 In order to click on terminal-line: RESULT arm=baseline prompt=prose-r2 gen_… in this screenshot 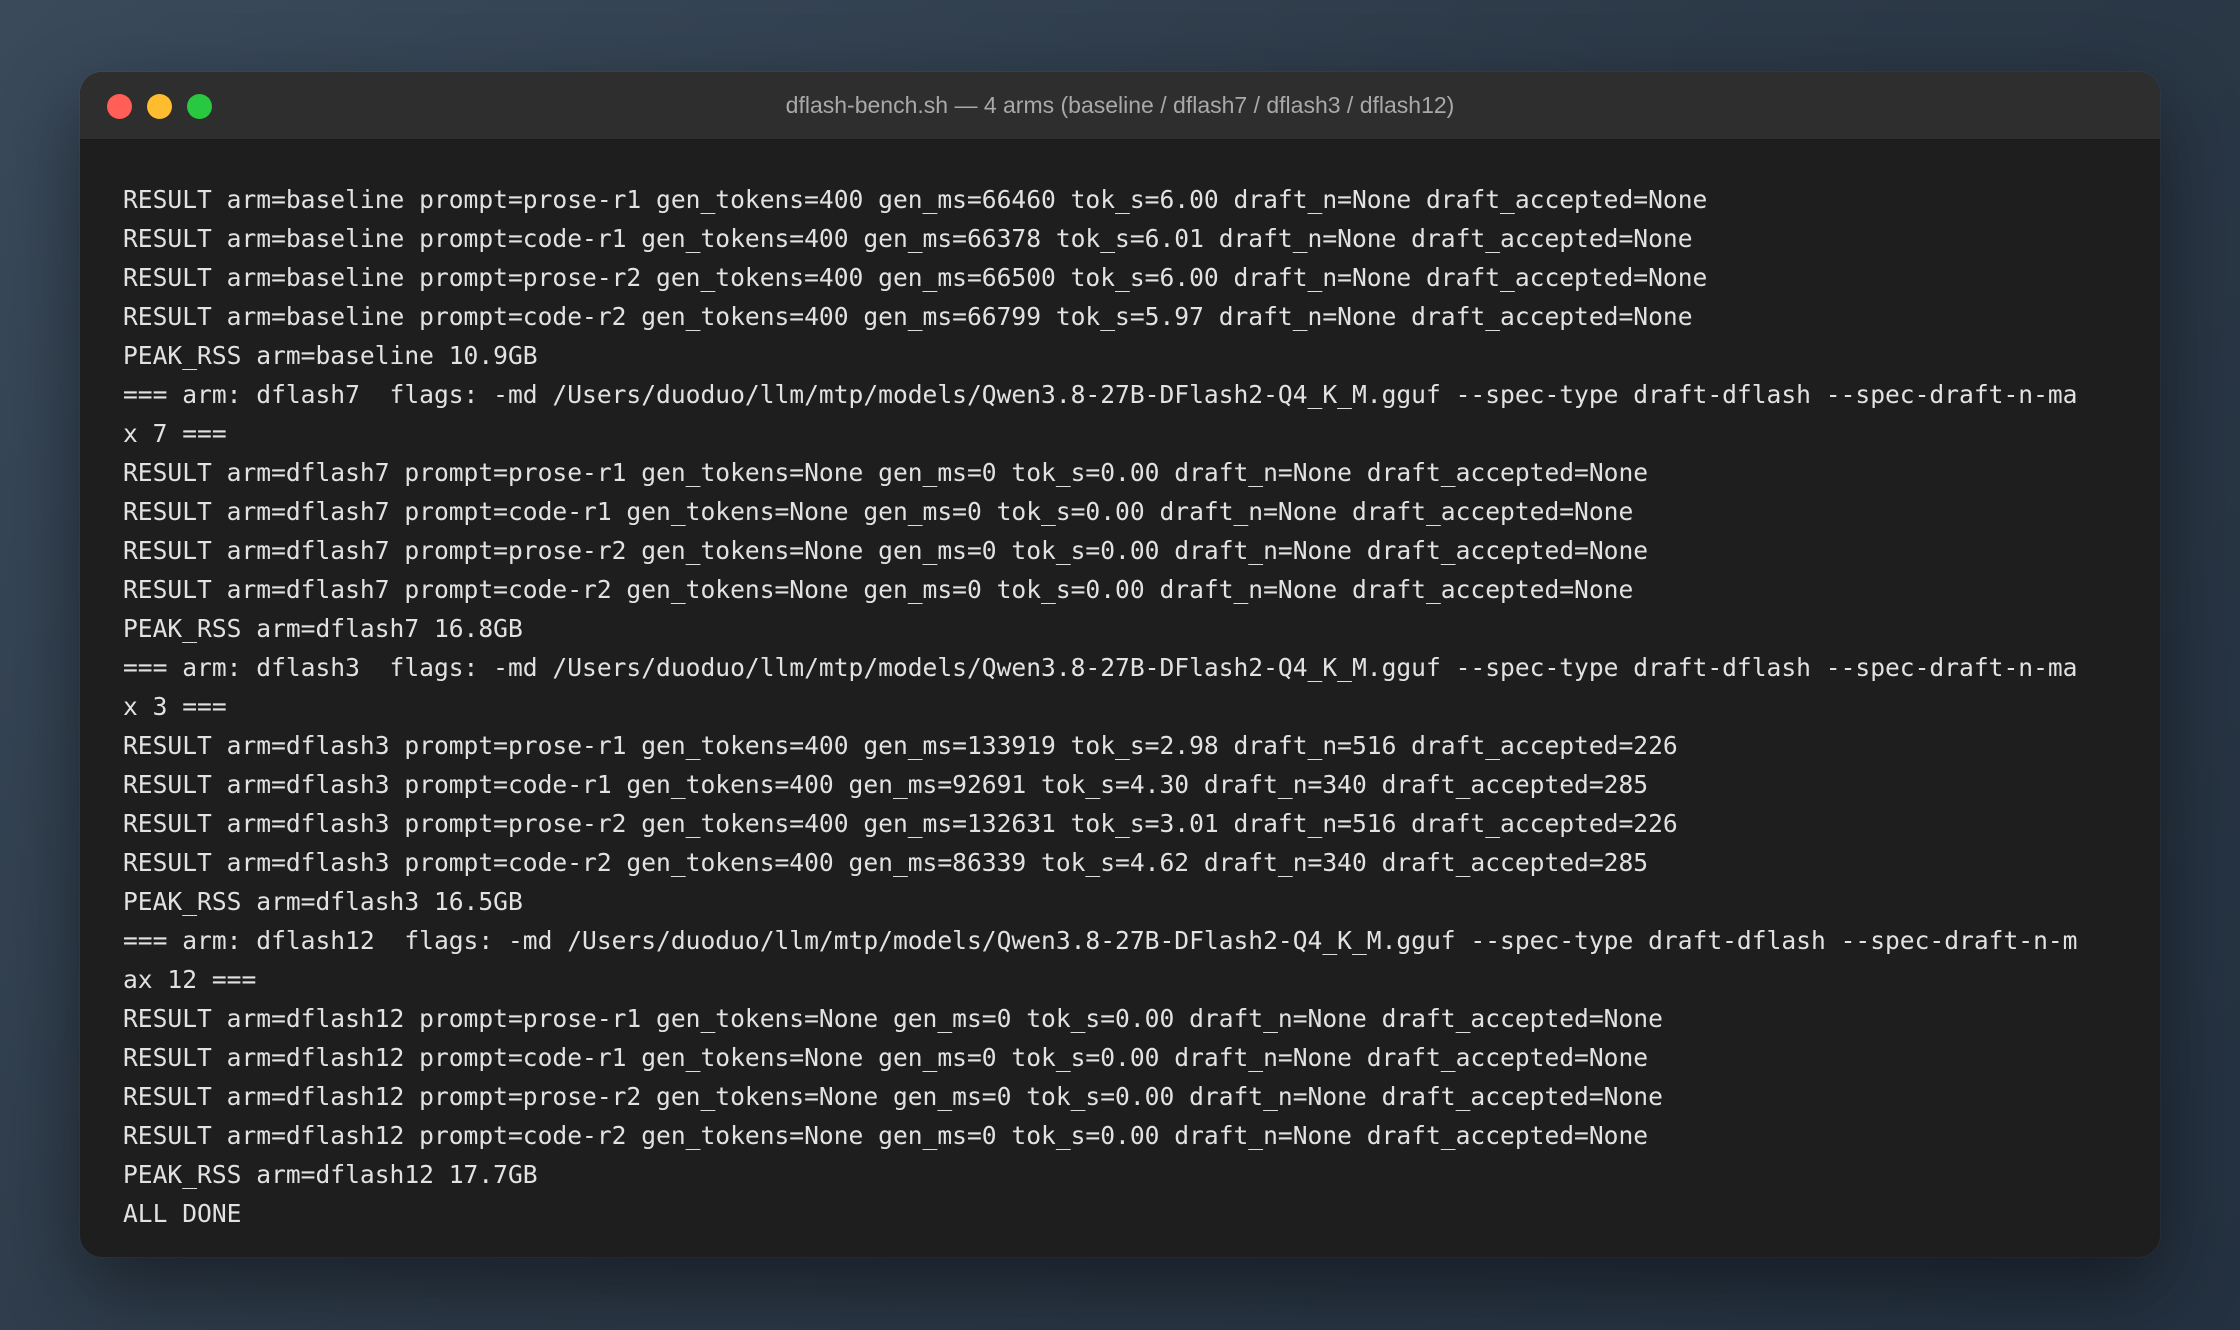, I will do `click(915, 277)`.